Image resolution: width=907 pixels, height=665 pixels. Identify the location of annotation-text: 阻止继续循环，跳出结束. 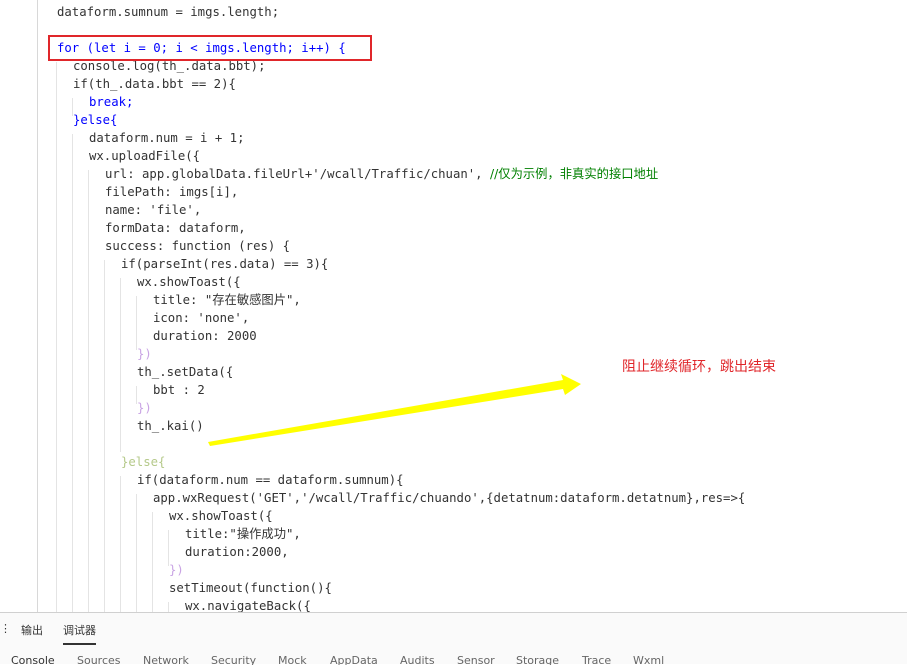
(699, 367).